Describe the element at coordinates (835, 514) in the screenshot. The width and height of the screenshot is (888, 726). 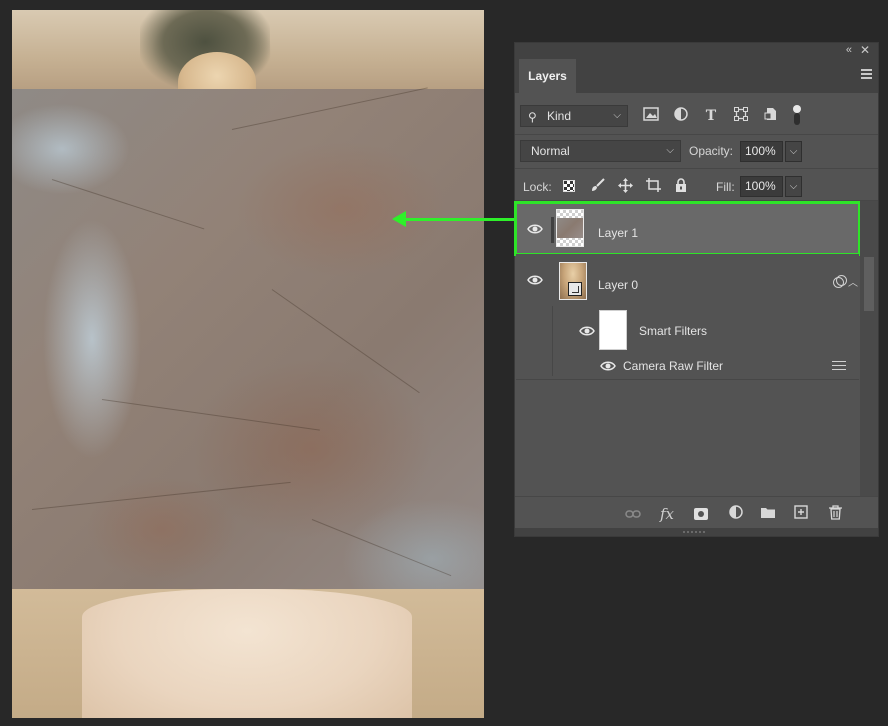
I see `delete-layer-trash-icon` at that location.